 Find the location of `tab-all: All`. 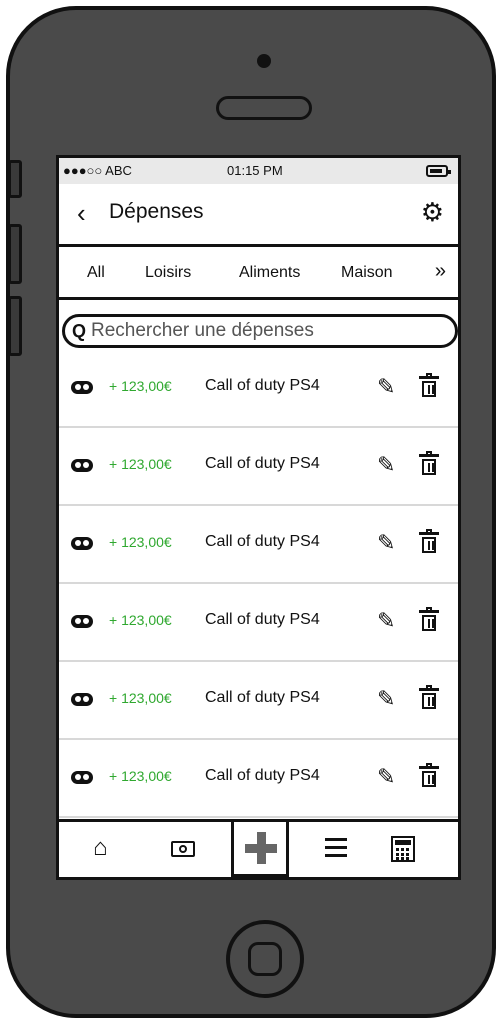

tab-all: All is located at coordinates (96, 273).